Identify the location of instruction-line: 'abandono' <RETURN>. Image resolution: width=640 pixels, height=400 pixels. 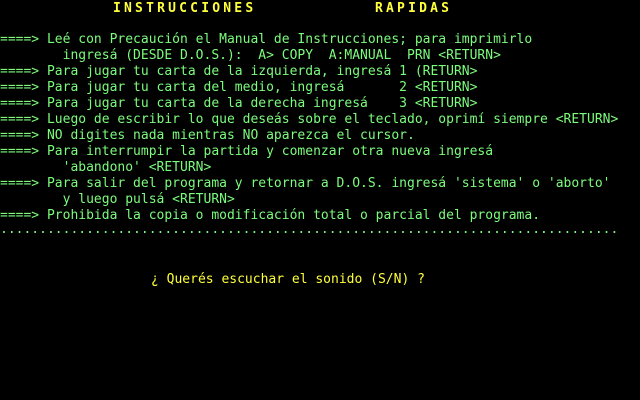
(106, 167).